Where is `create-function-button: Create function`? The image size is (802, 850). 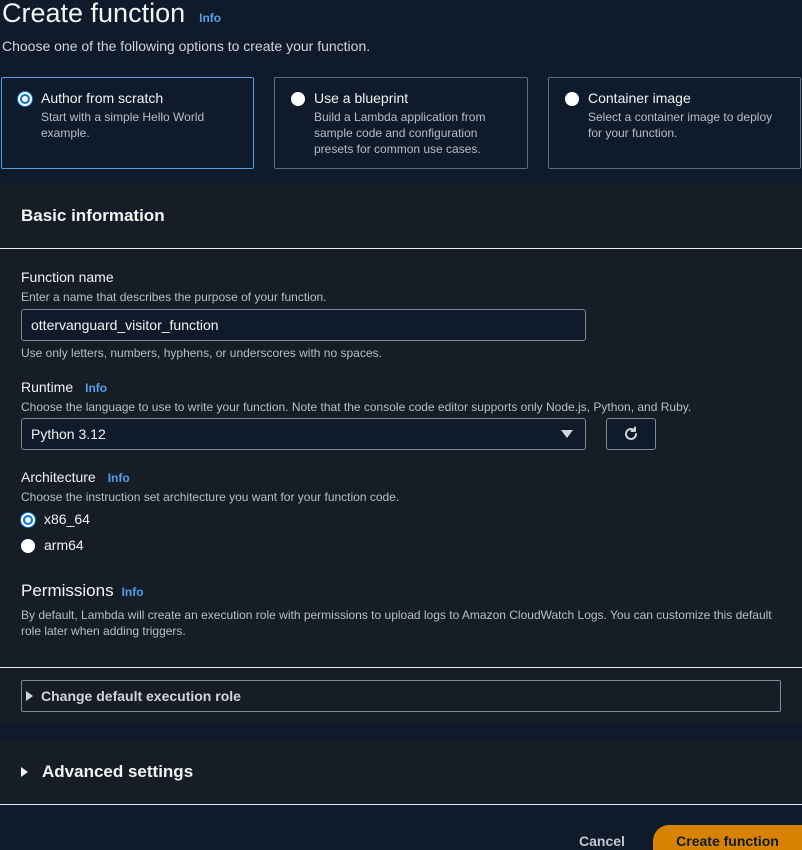 create-function-button: Create function is located at coordinates (727, 837).